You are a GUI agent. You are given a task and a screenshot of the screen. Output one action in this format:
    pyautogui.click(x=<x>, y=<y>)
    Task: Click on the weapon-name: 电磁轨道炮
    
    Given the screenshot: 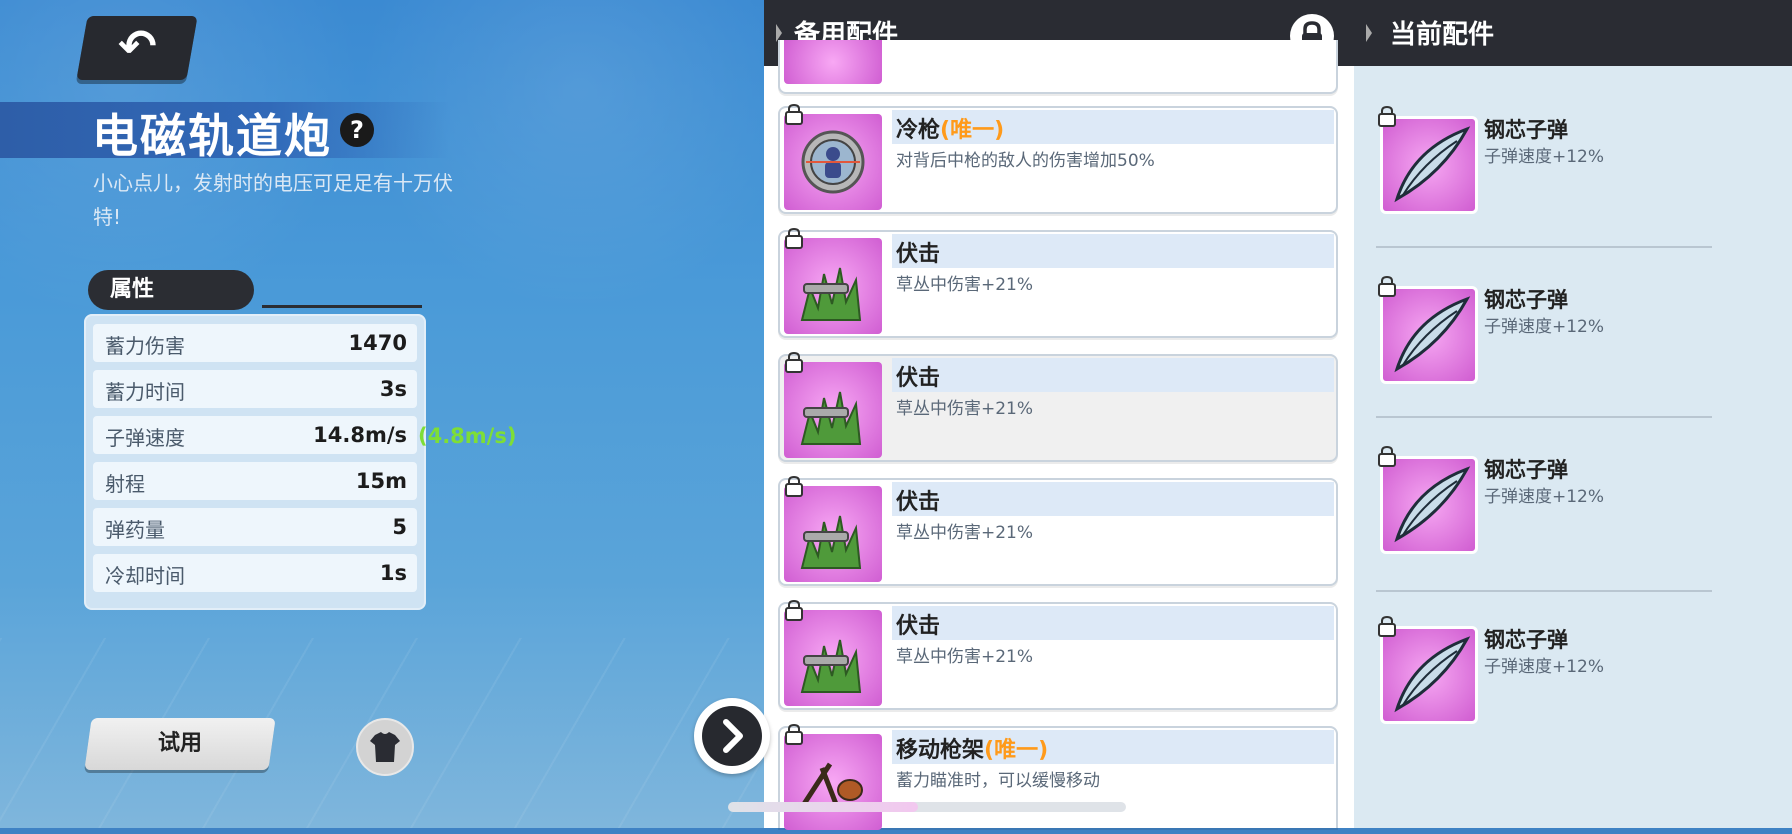 What is the action you would take?
    pyautogui.click(x=212, y=136)
    